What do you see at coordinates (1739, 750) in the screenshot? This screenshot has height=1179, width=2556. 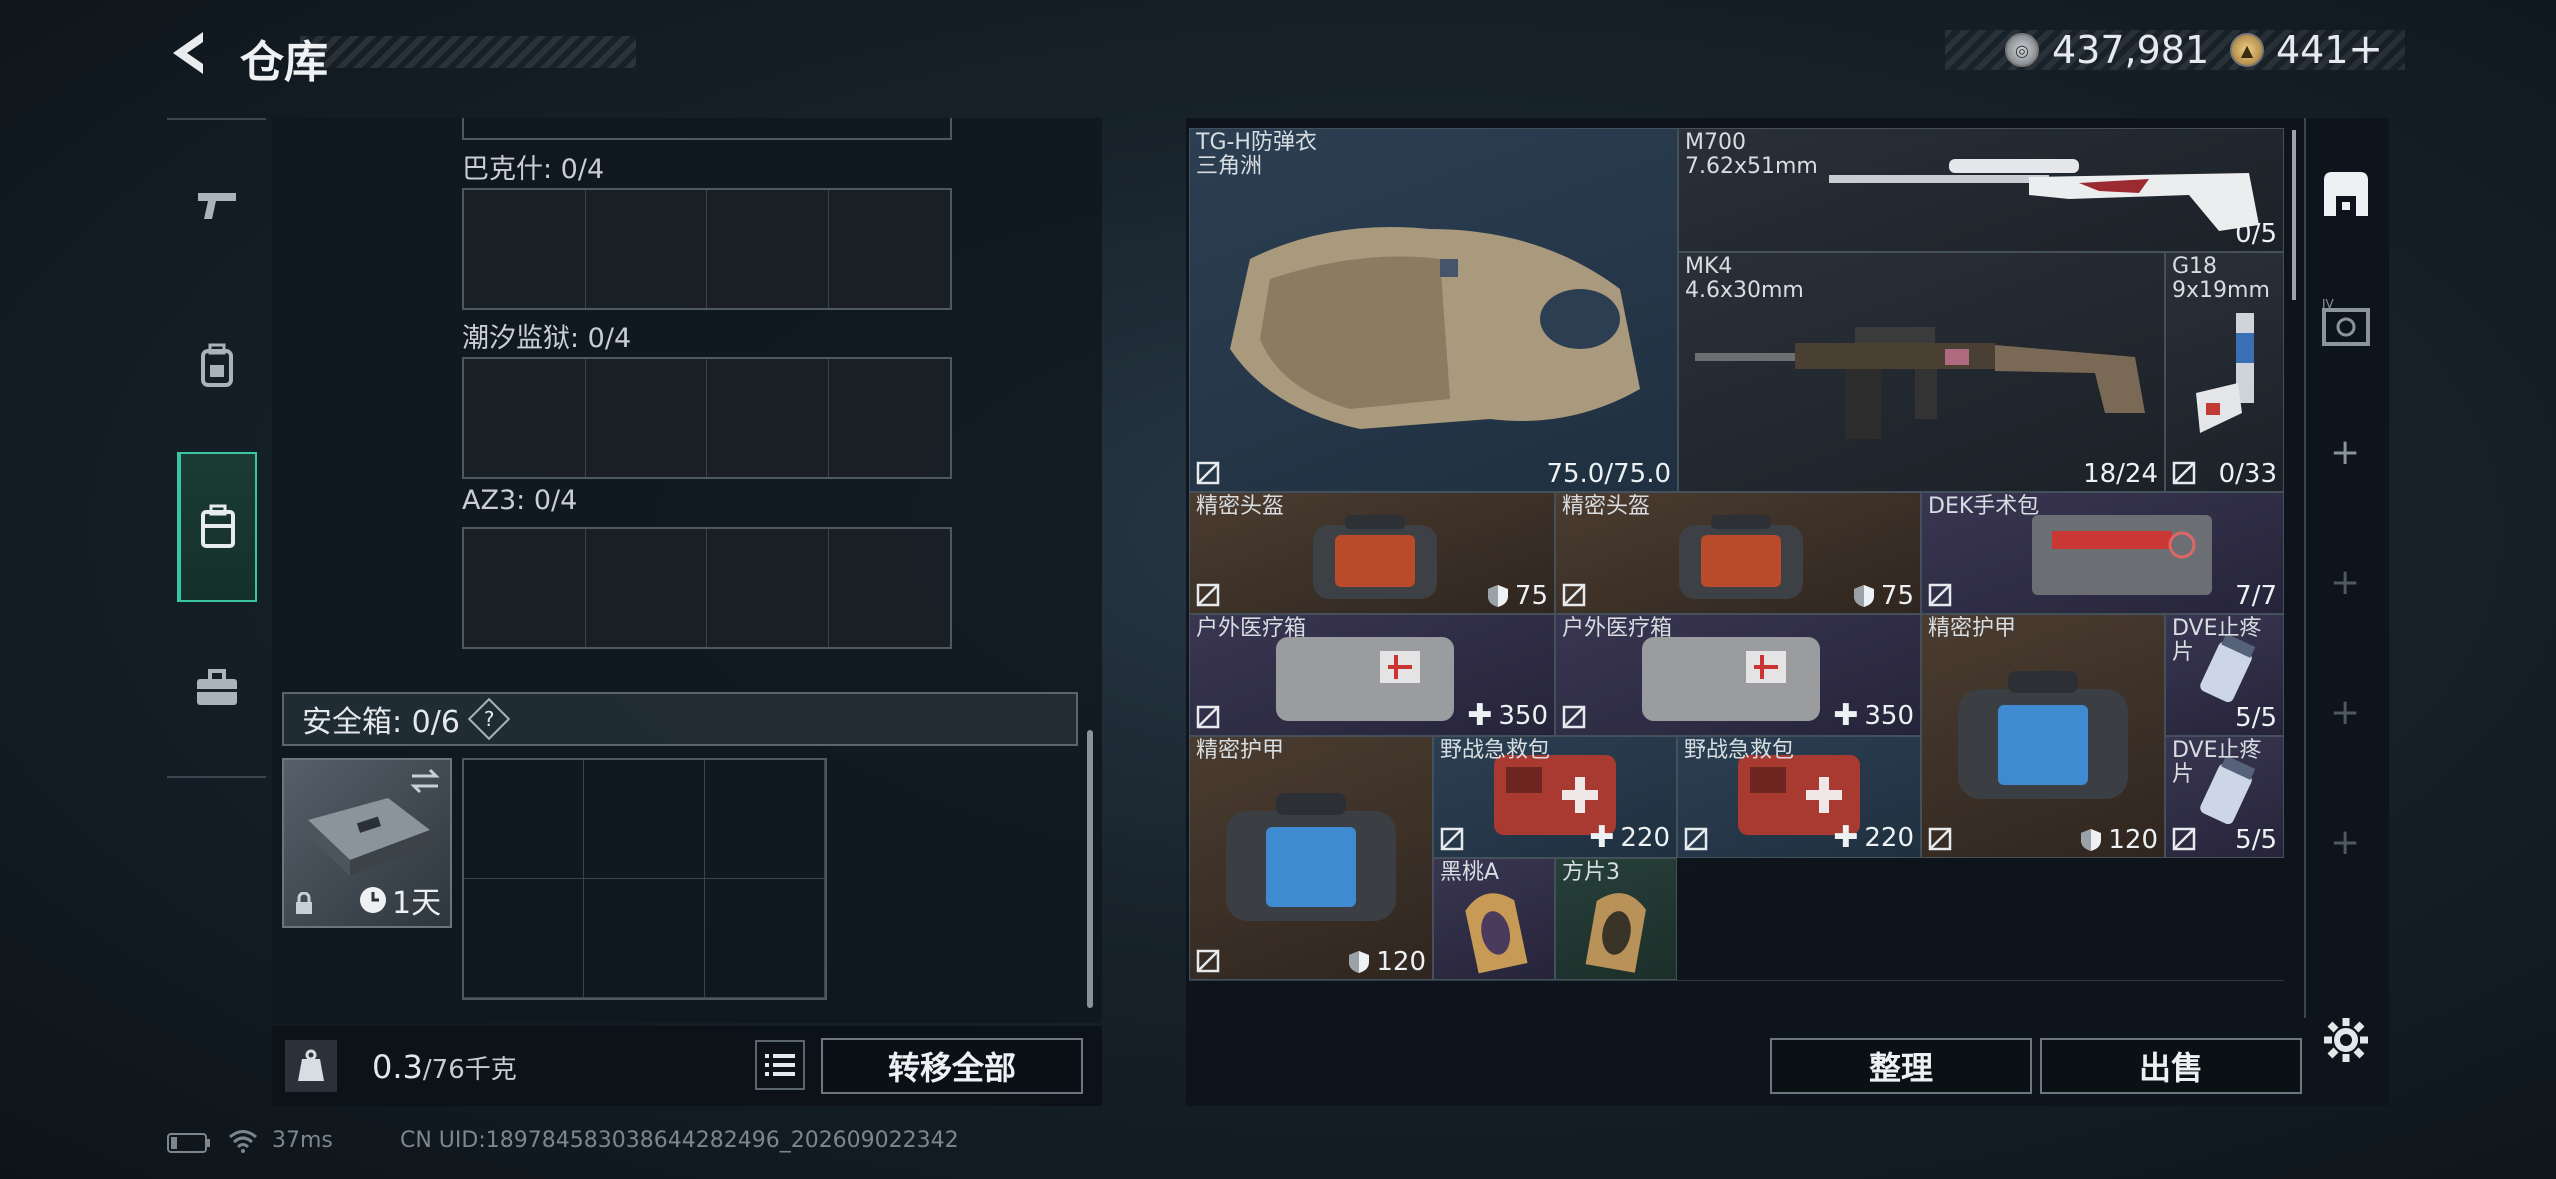 I see `item-name: 野战急救包` at bounding box center [1739, 750].